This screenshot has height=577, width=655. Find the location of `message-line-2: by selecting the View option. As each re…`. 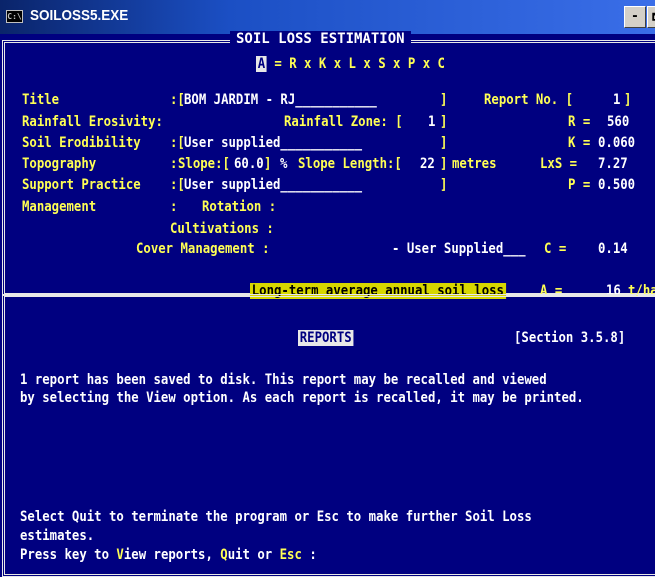

message-line-2: by selecting the View option. As each re… is located at coordinates (302, 398).